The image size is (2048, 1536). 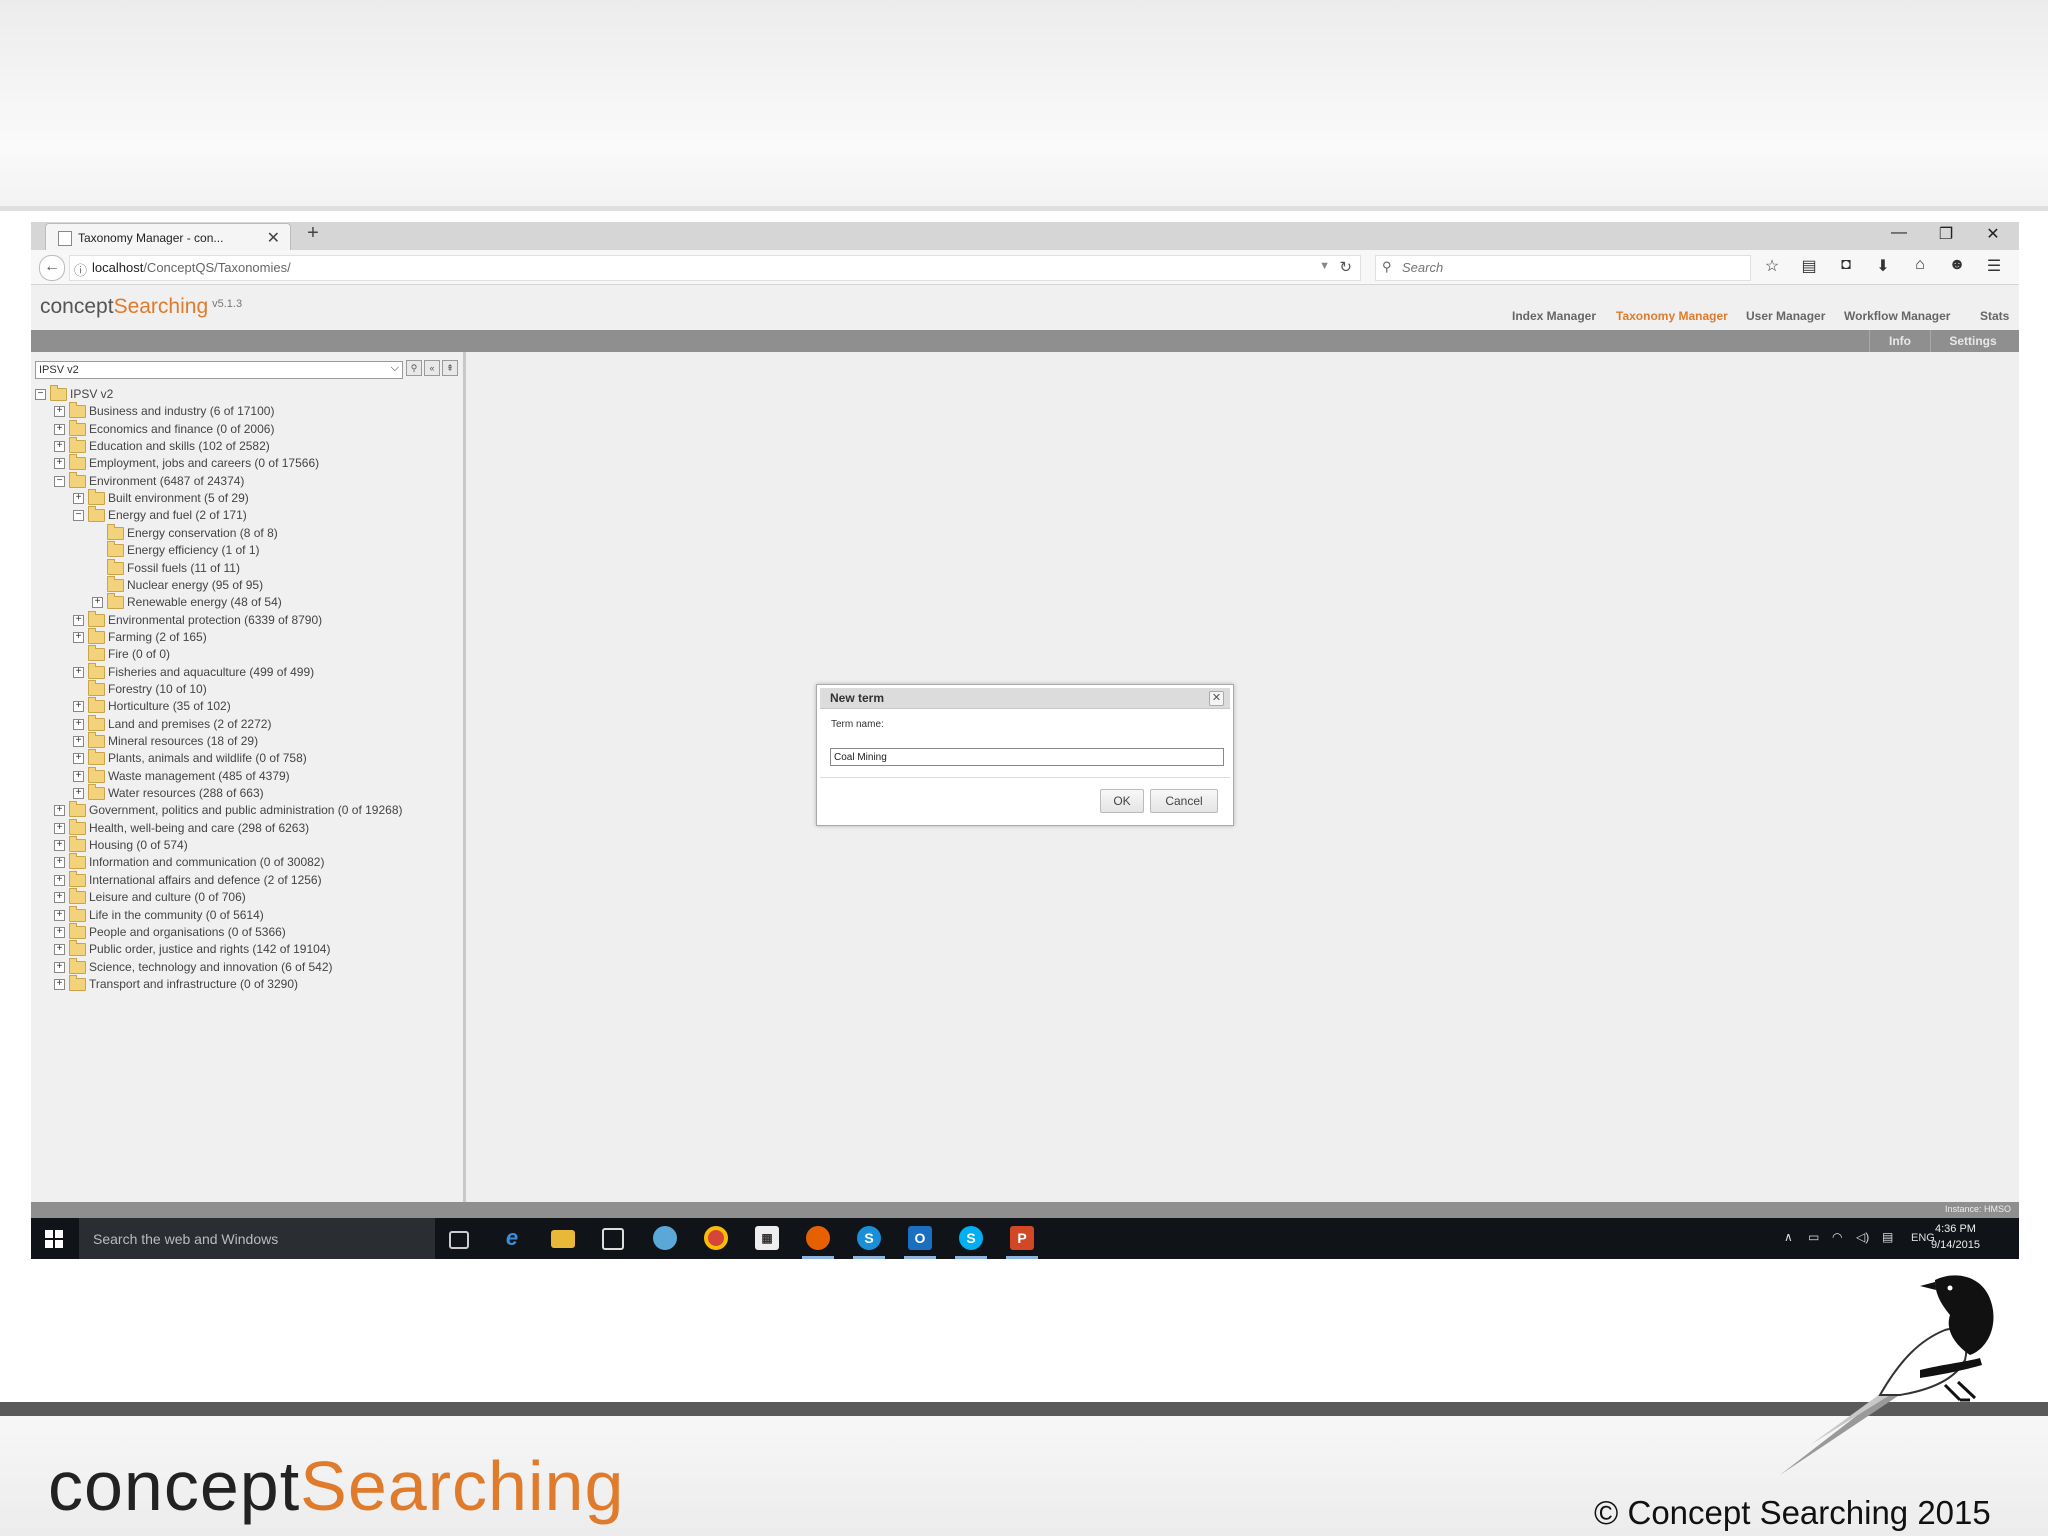 I want to click on tree-node: − Environment (6487 of 24374), so click(x=246, y=480).